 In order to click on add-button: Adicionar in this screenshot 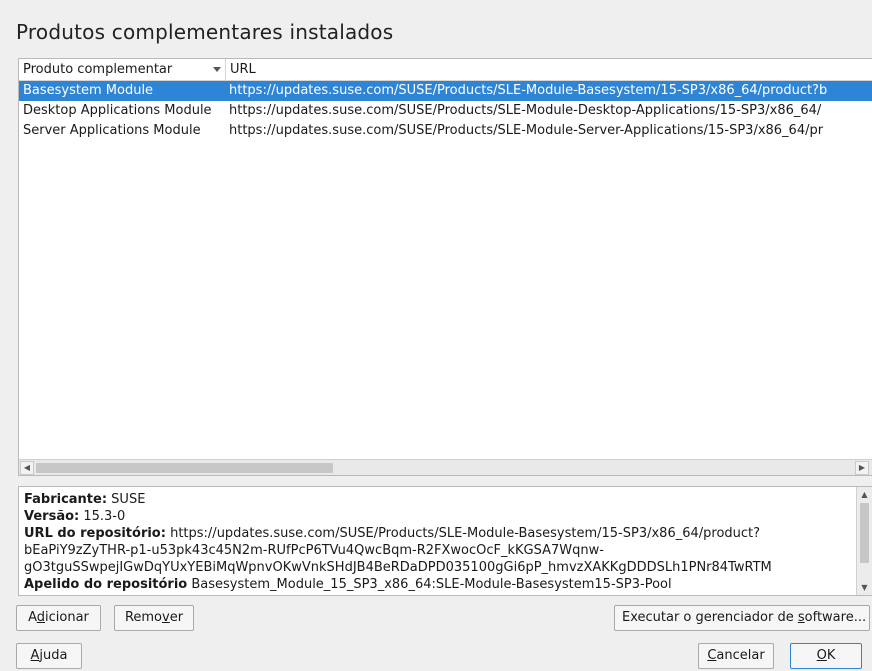, I will do `click(58, 618)`.